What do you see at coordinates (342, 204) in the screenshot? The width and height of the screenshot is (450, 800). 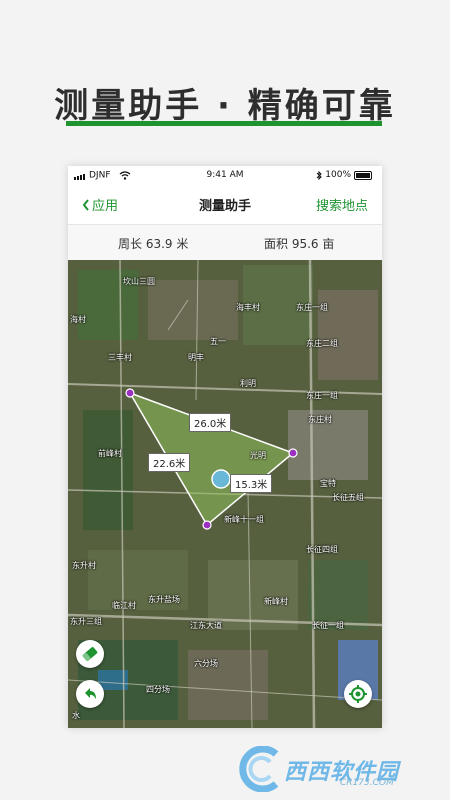 I see `search-place-button: 搜索地点` at bounding box center [342, 204].